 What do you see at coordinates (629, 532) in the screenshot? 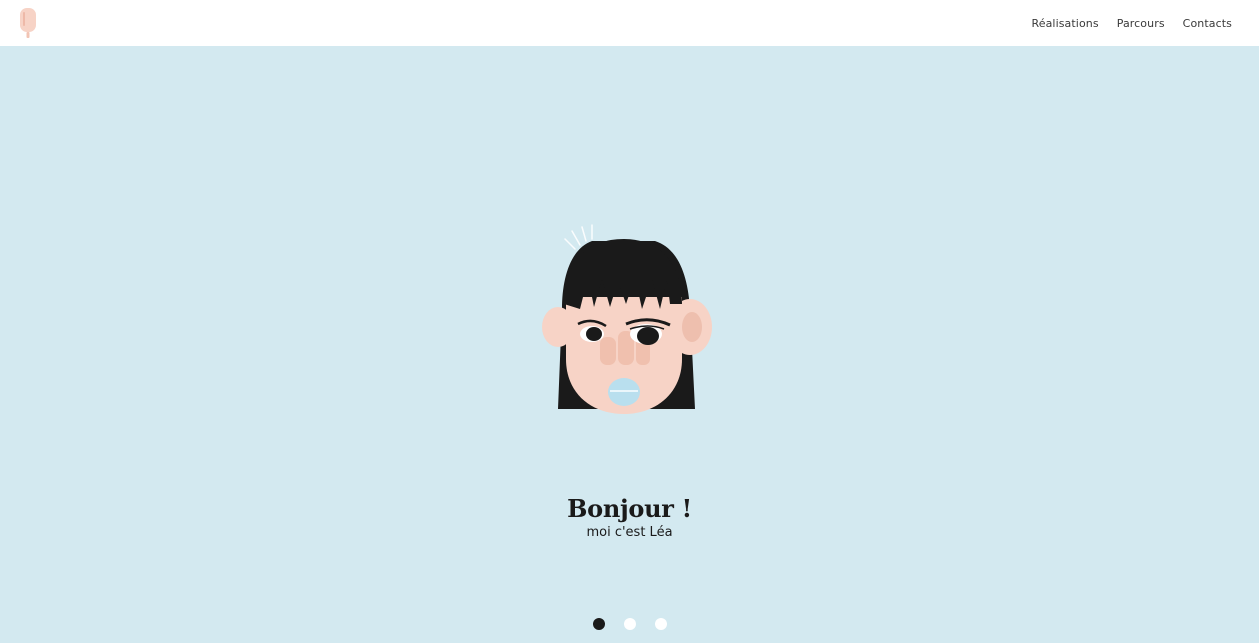
I see `hero-subtitle: moi c'est Léa` at bounding box center [629, 532].